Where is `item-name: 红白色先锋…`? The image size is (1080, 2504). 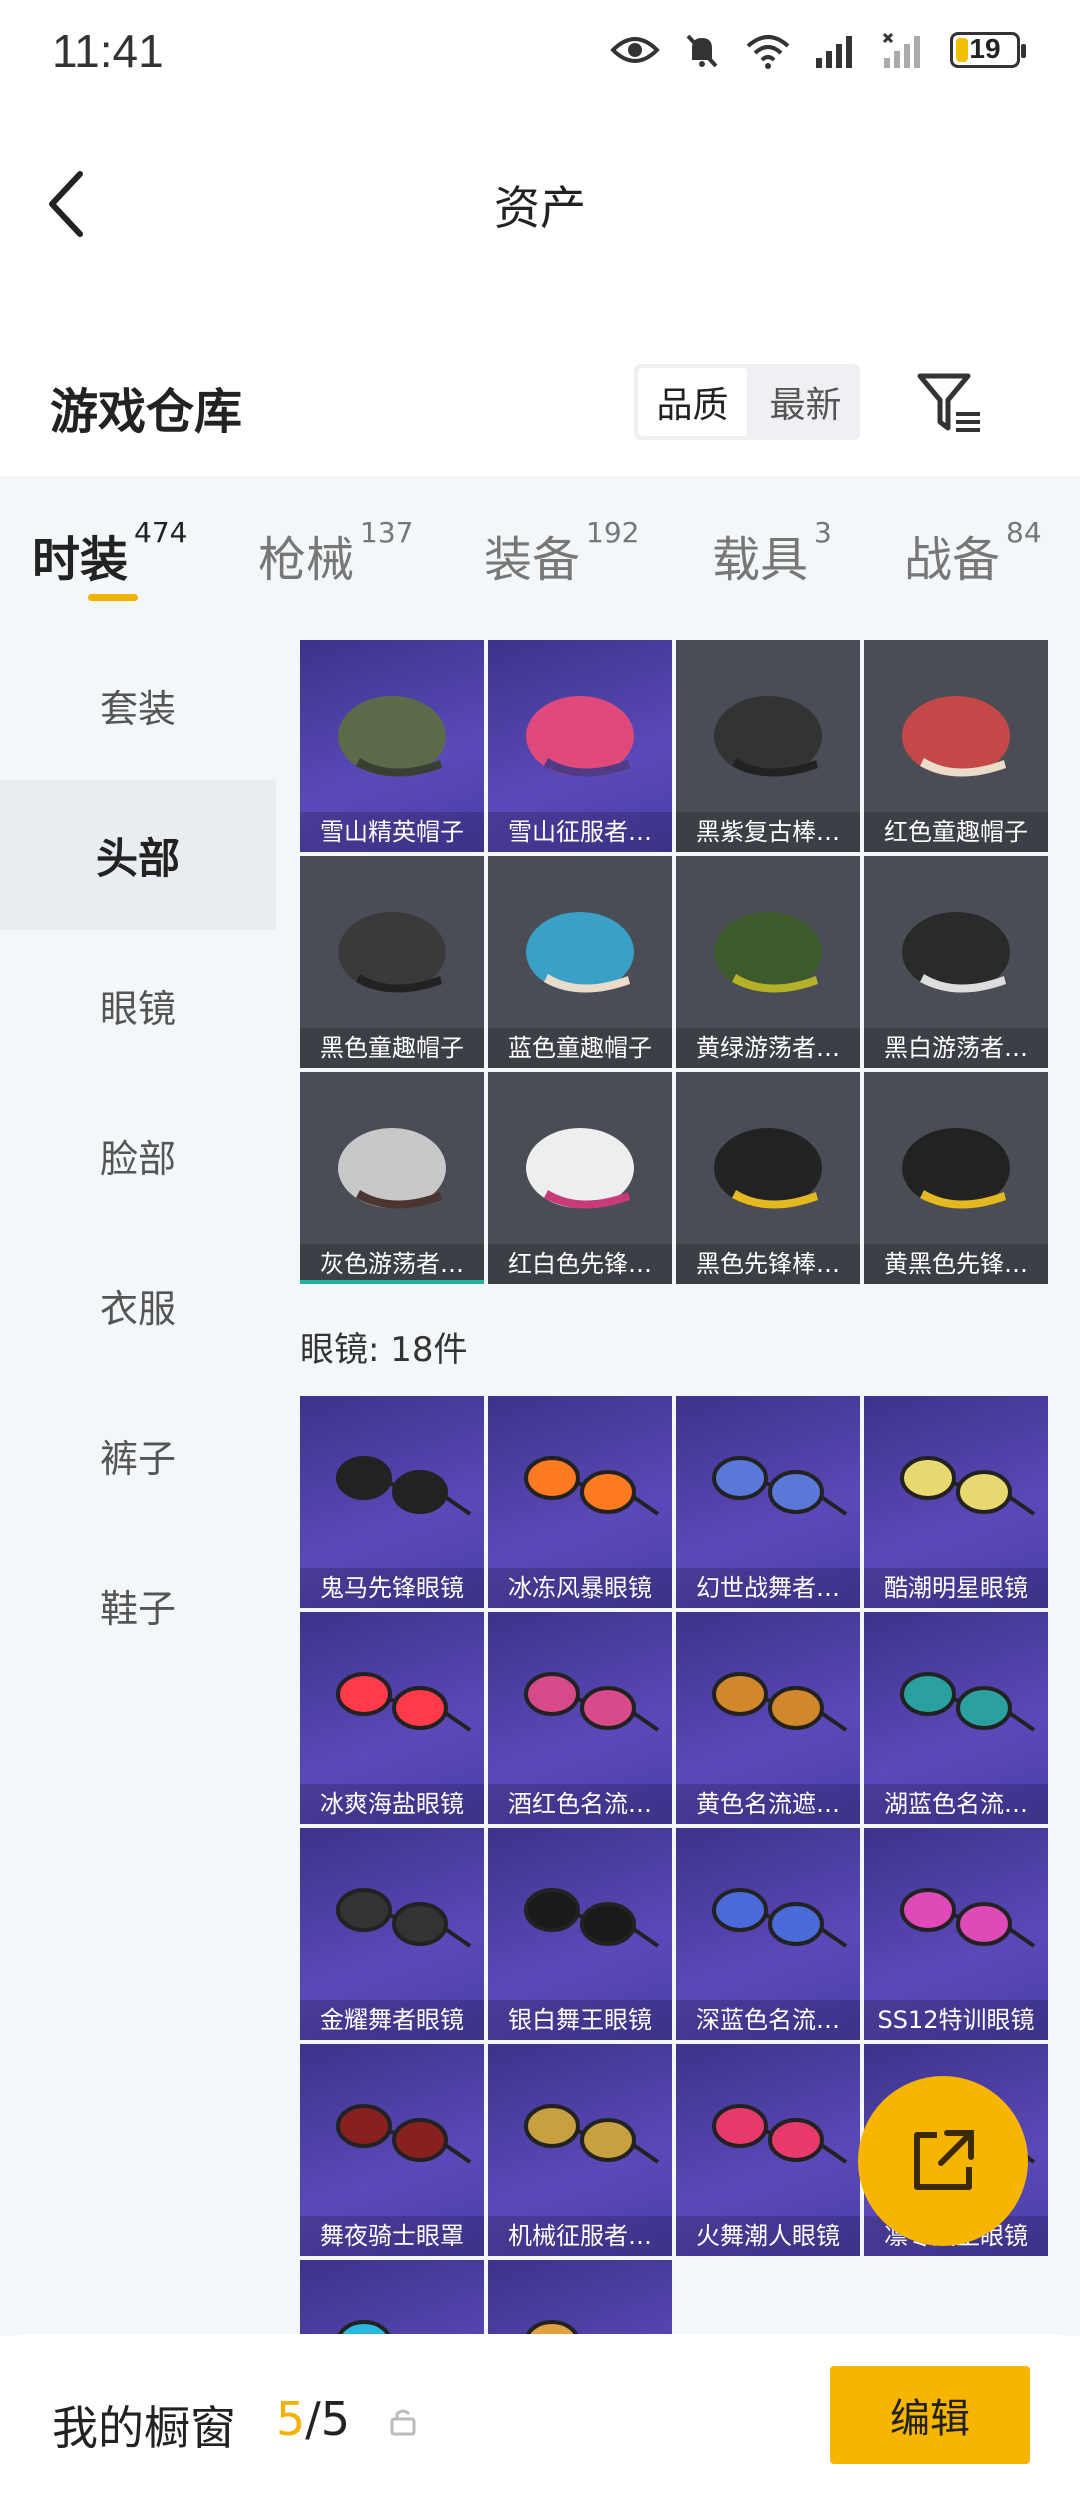 item-name: 红白色先锋… is located at coordinates (580, 1264).